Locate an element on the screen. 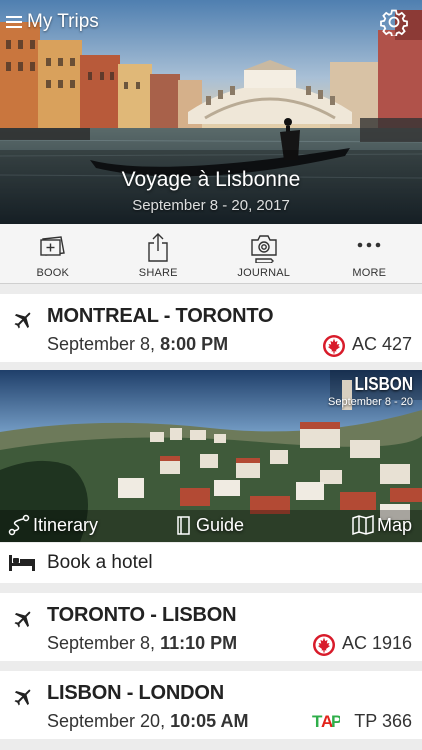  map-icon is located at coordinates (363, 525).